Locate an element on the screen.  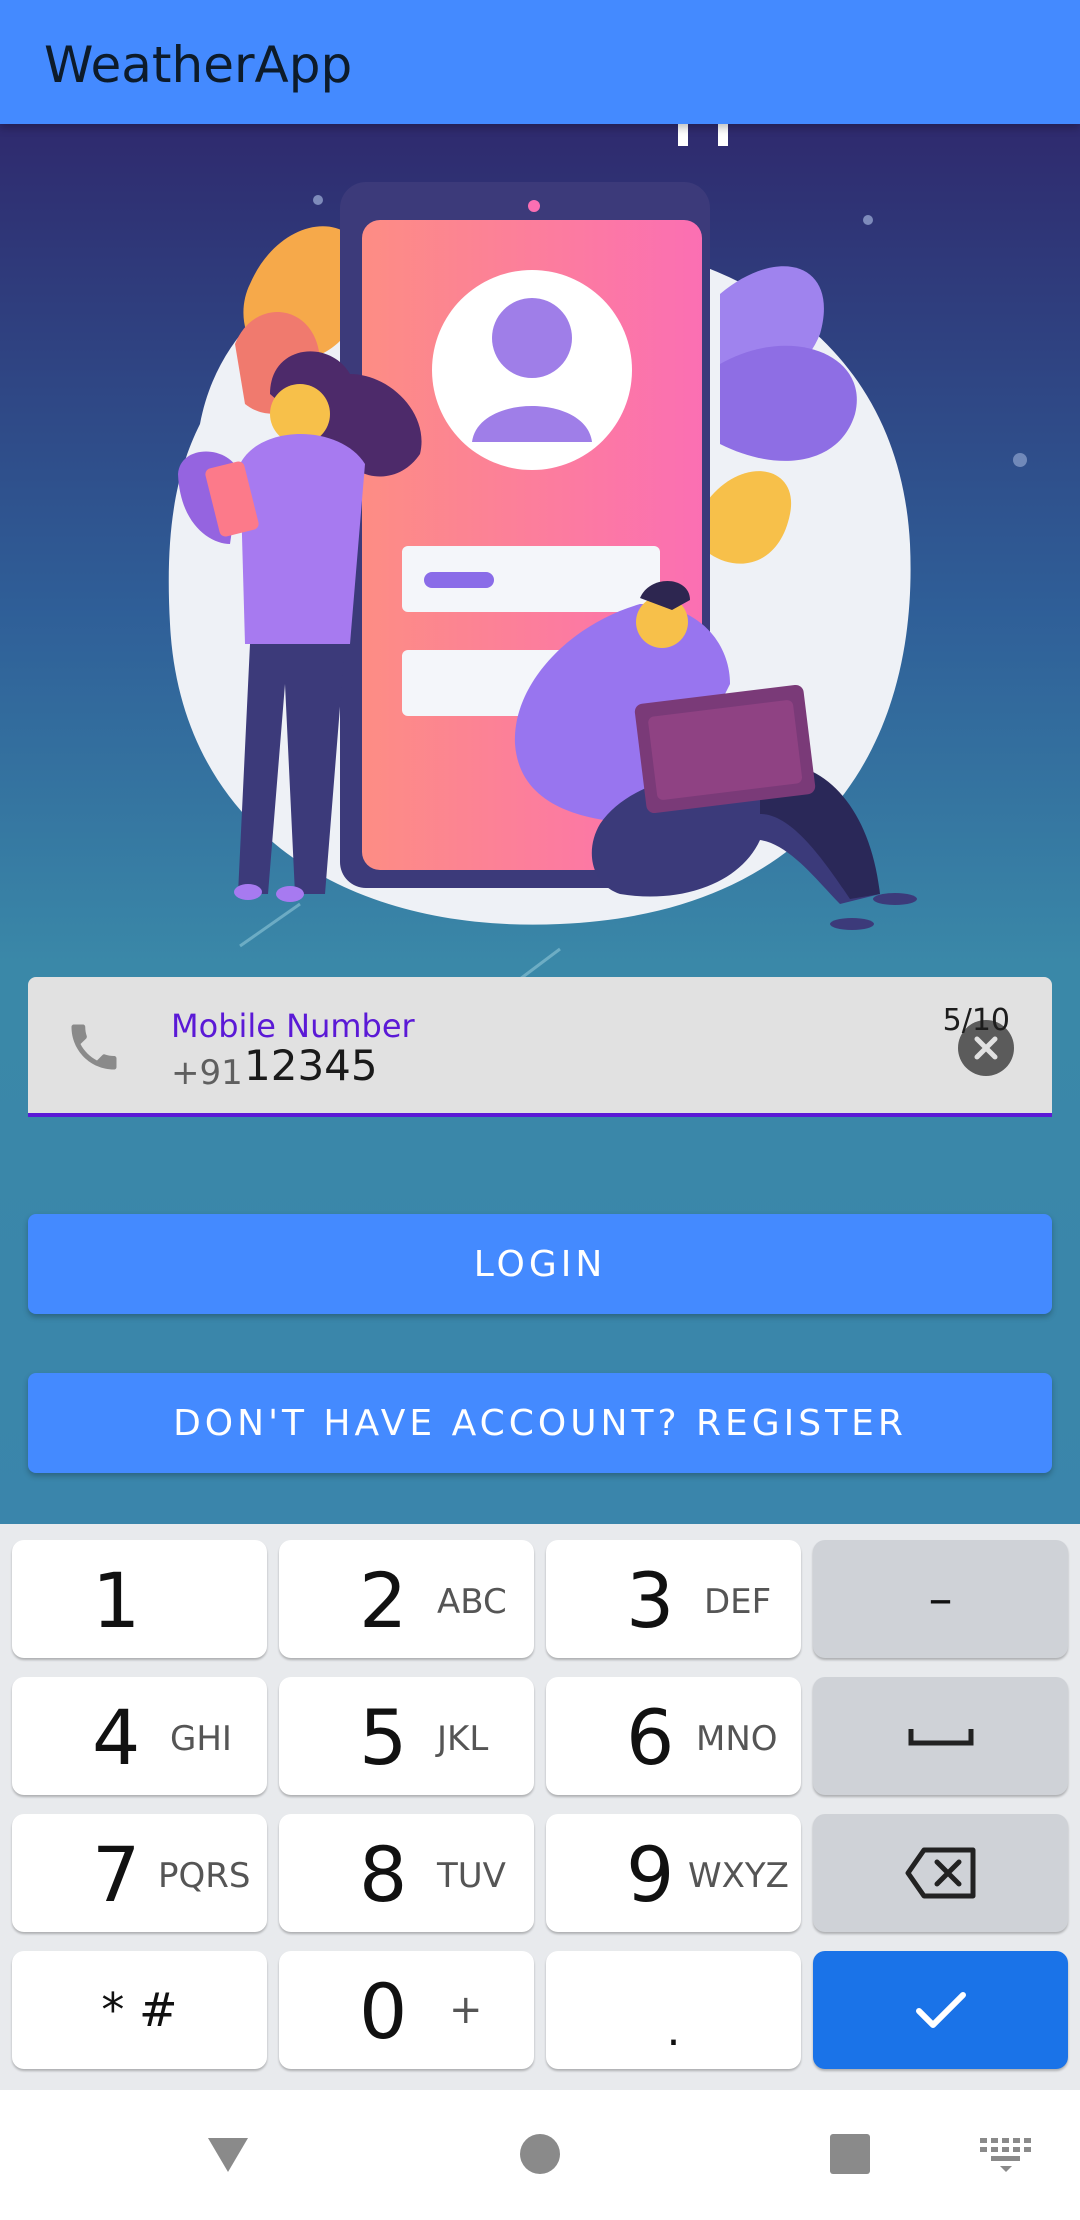
key-4: 4 GHI is located at coordinates (139, 1736).